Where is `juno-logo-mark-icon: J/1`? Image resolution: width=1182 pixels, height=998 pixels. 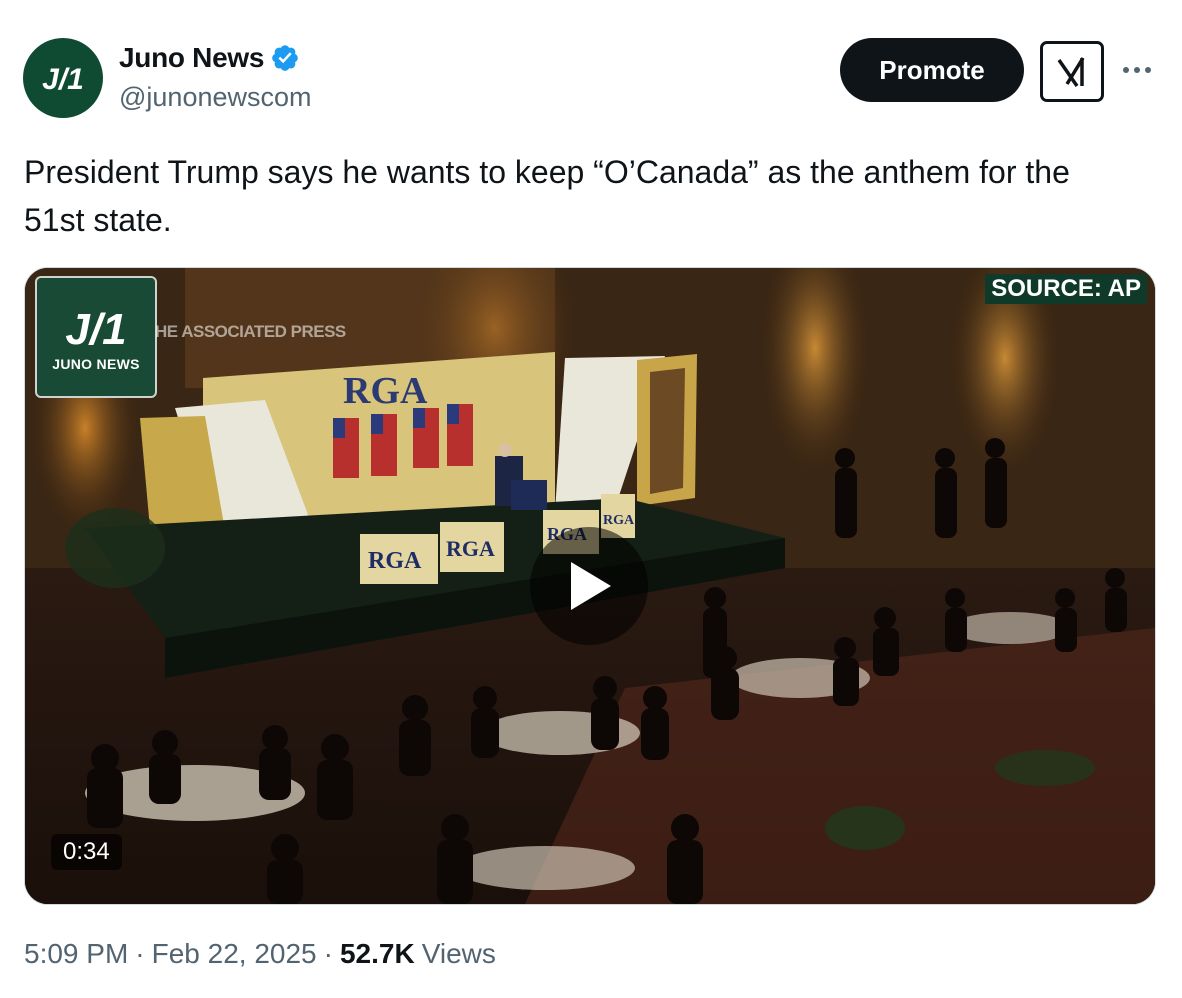 juno-logo-mark-icon: J/1 is located at coordinates (95, 328).